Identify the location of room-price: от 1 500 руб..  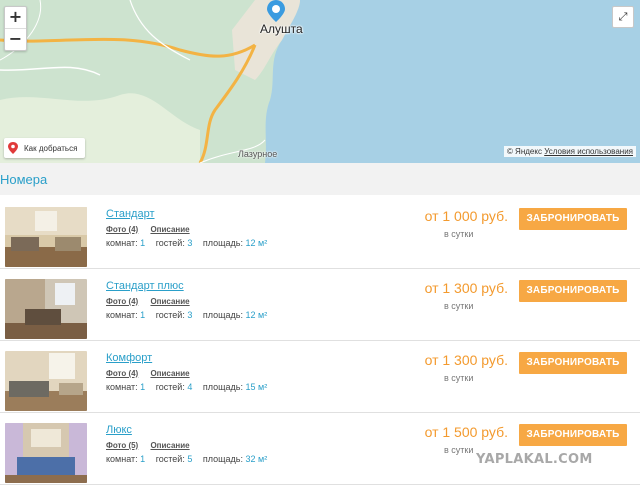
(466, 432).